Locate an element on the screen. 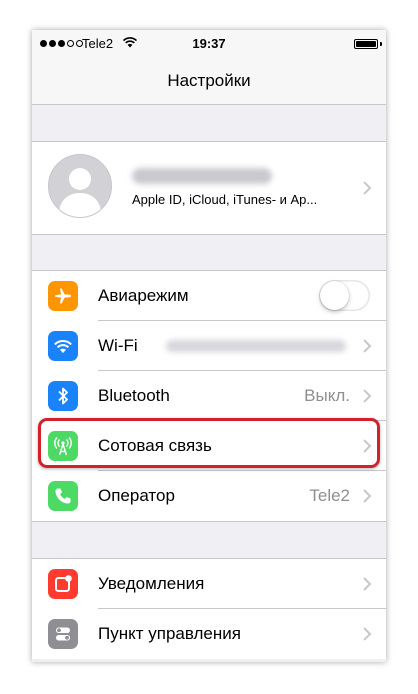 This screenshot has width=418, height=694. operator-value: Tele2 is located at coordinates (329, 495).